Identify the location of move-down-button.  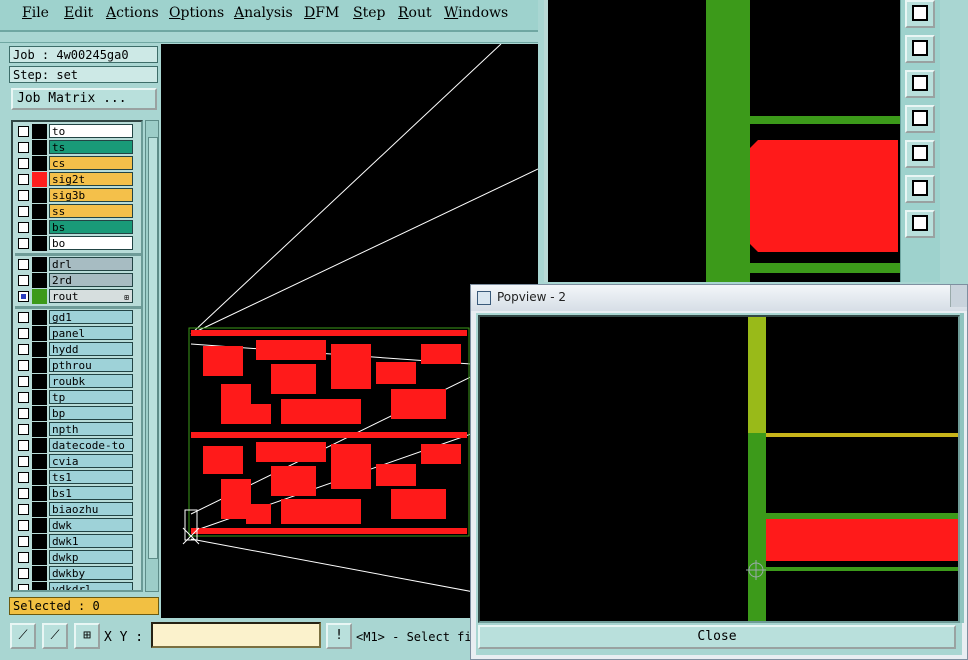
(920, 84).